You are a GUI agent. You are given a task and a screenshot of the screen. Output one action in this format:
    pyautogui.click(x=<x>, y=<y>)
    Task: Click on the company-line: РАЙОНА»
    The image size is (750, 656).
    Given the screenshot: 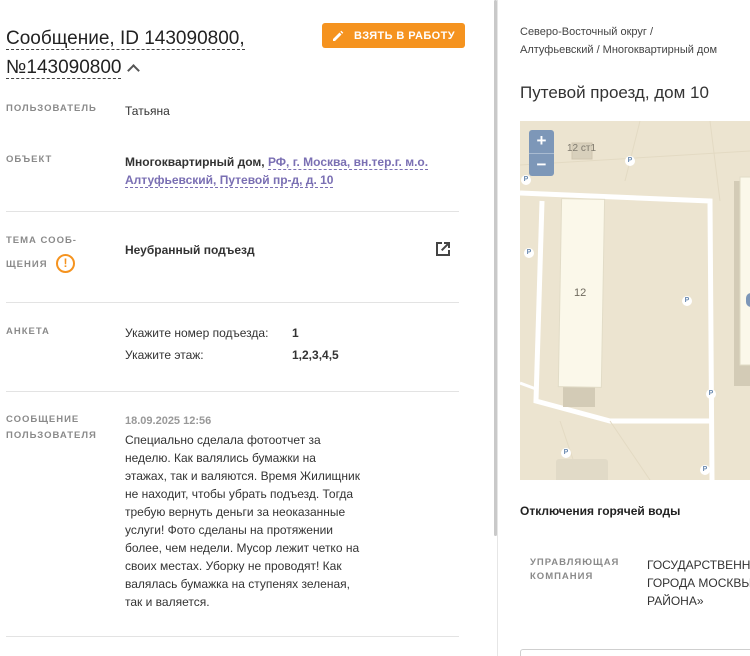 What is the action you would take?
    pyautogui.click(x=675, y=601)
    